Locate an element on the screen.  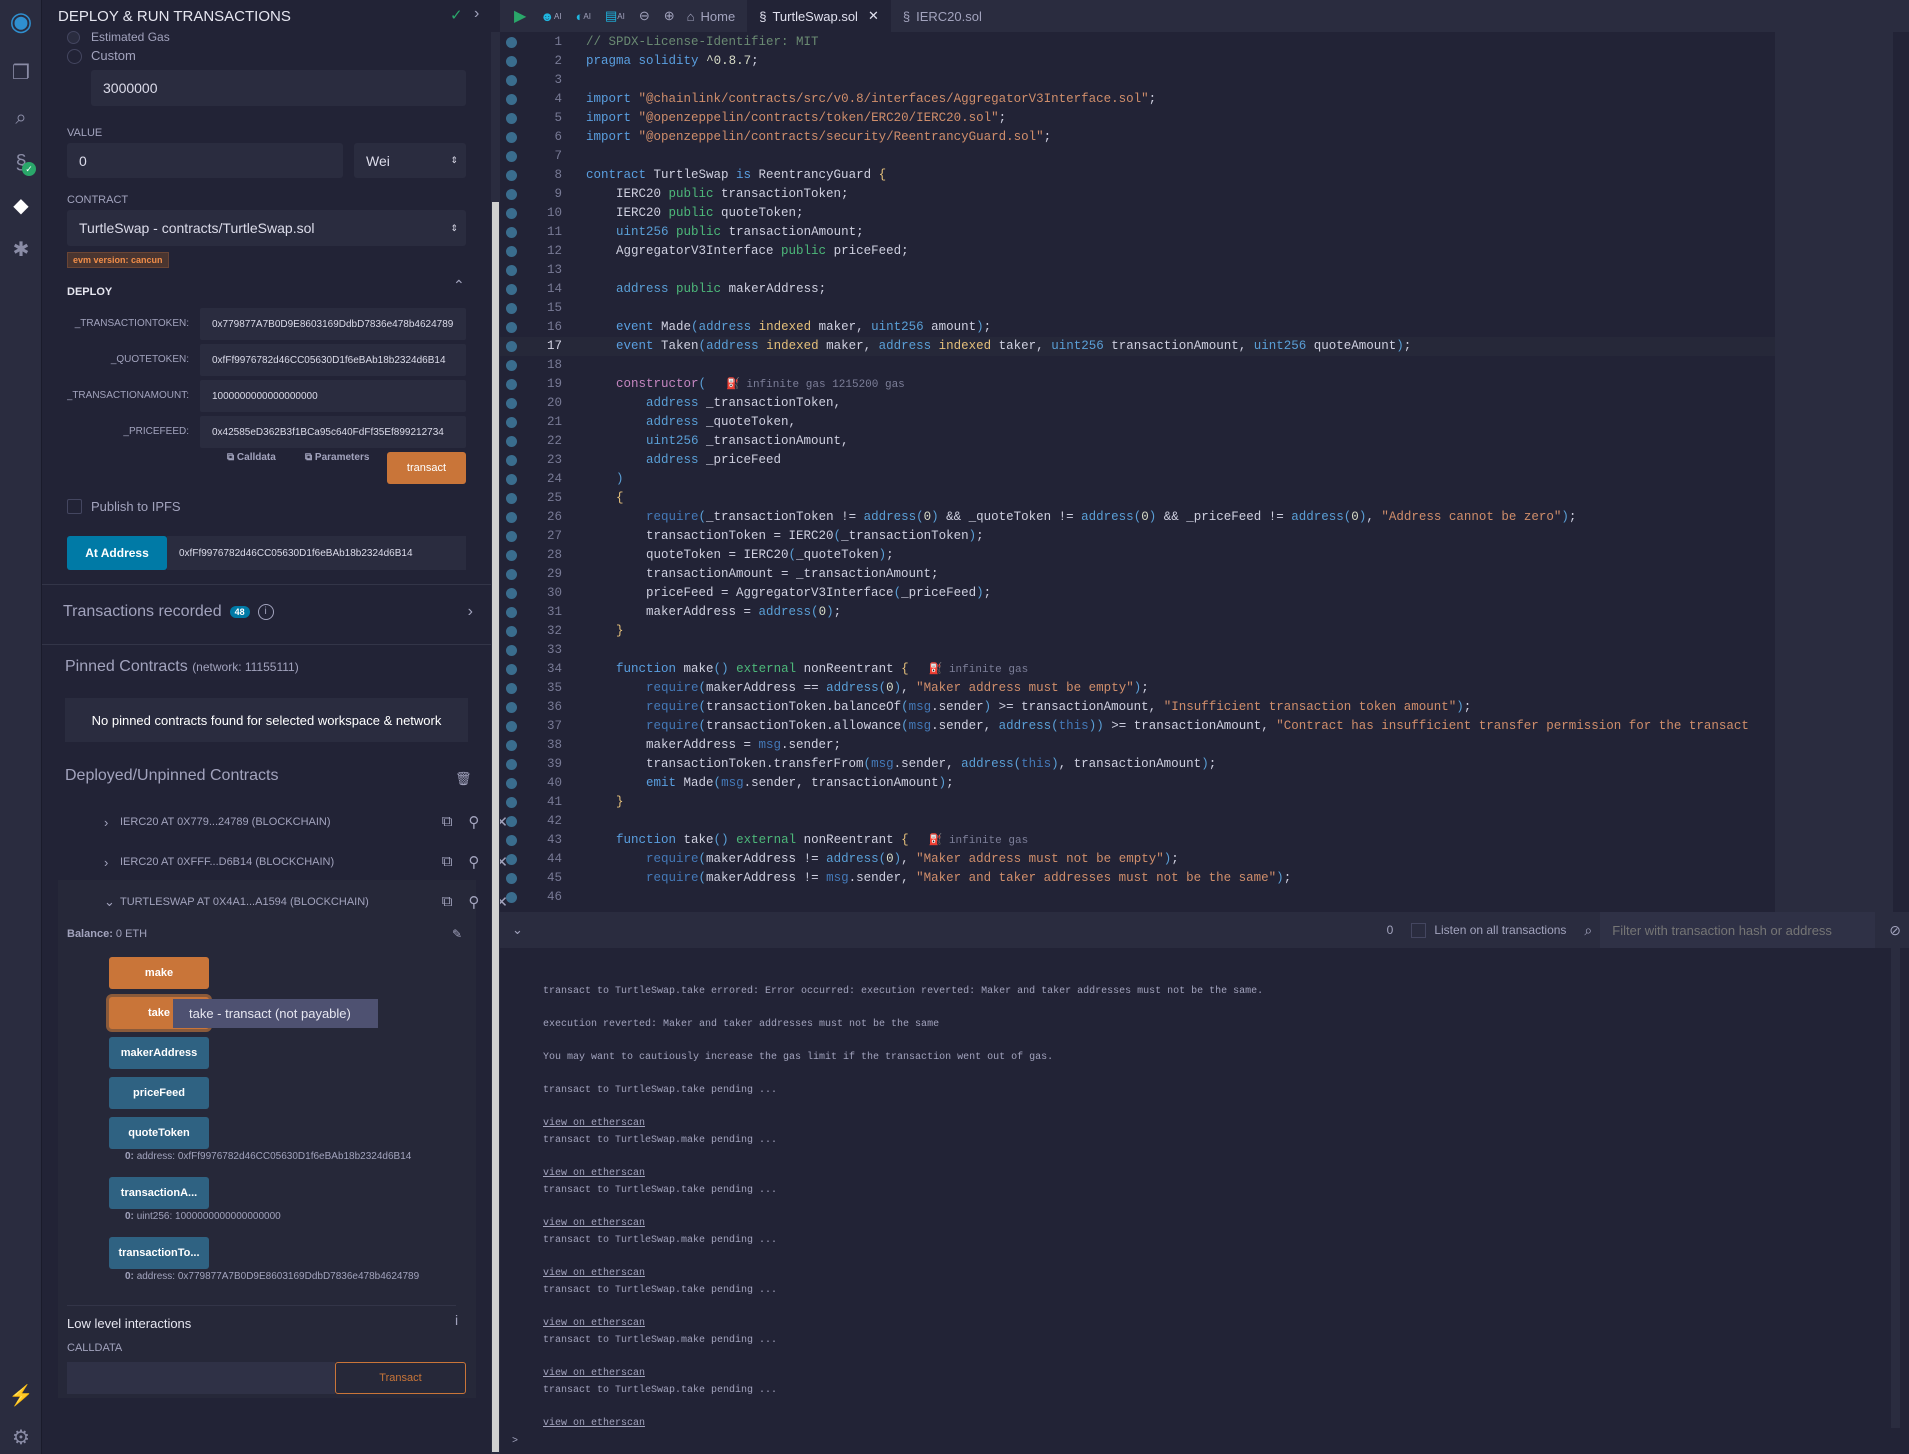
info-icon: i is located at coordinates (456, 1320).